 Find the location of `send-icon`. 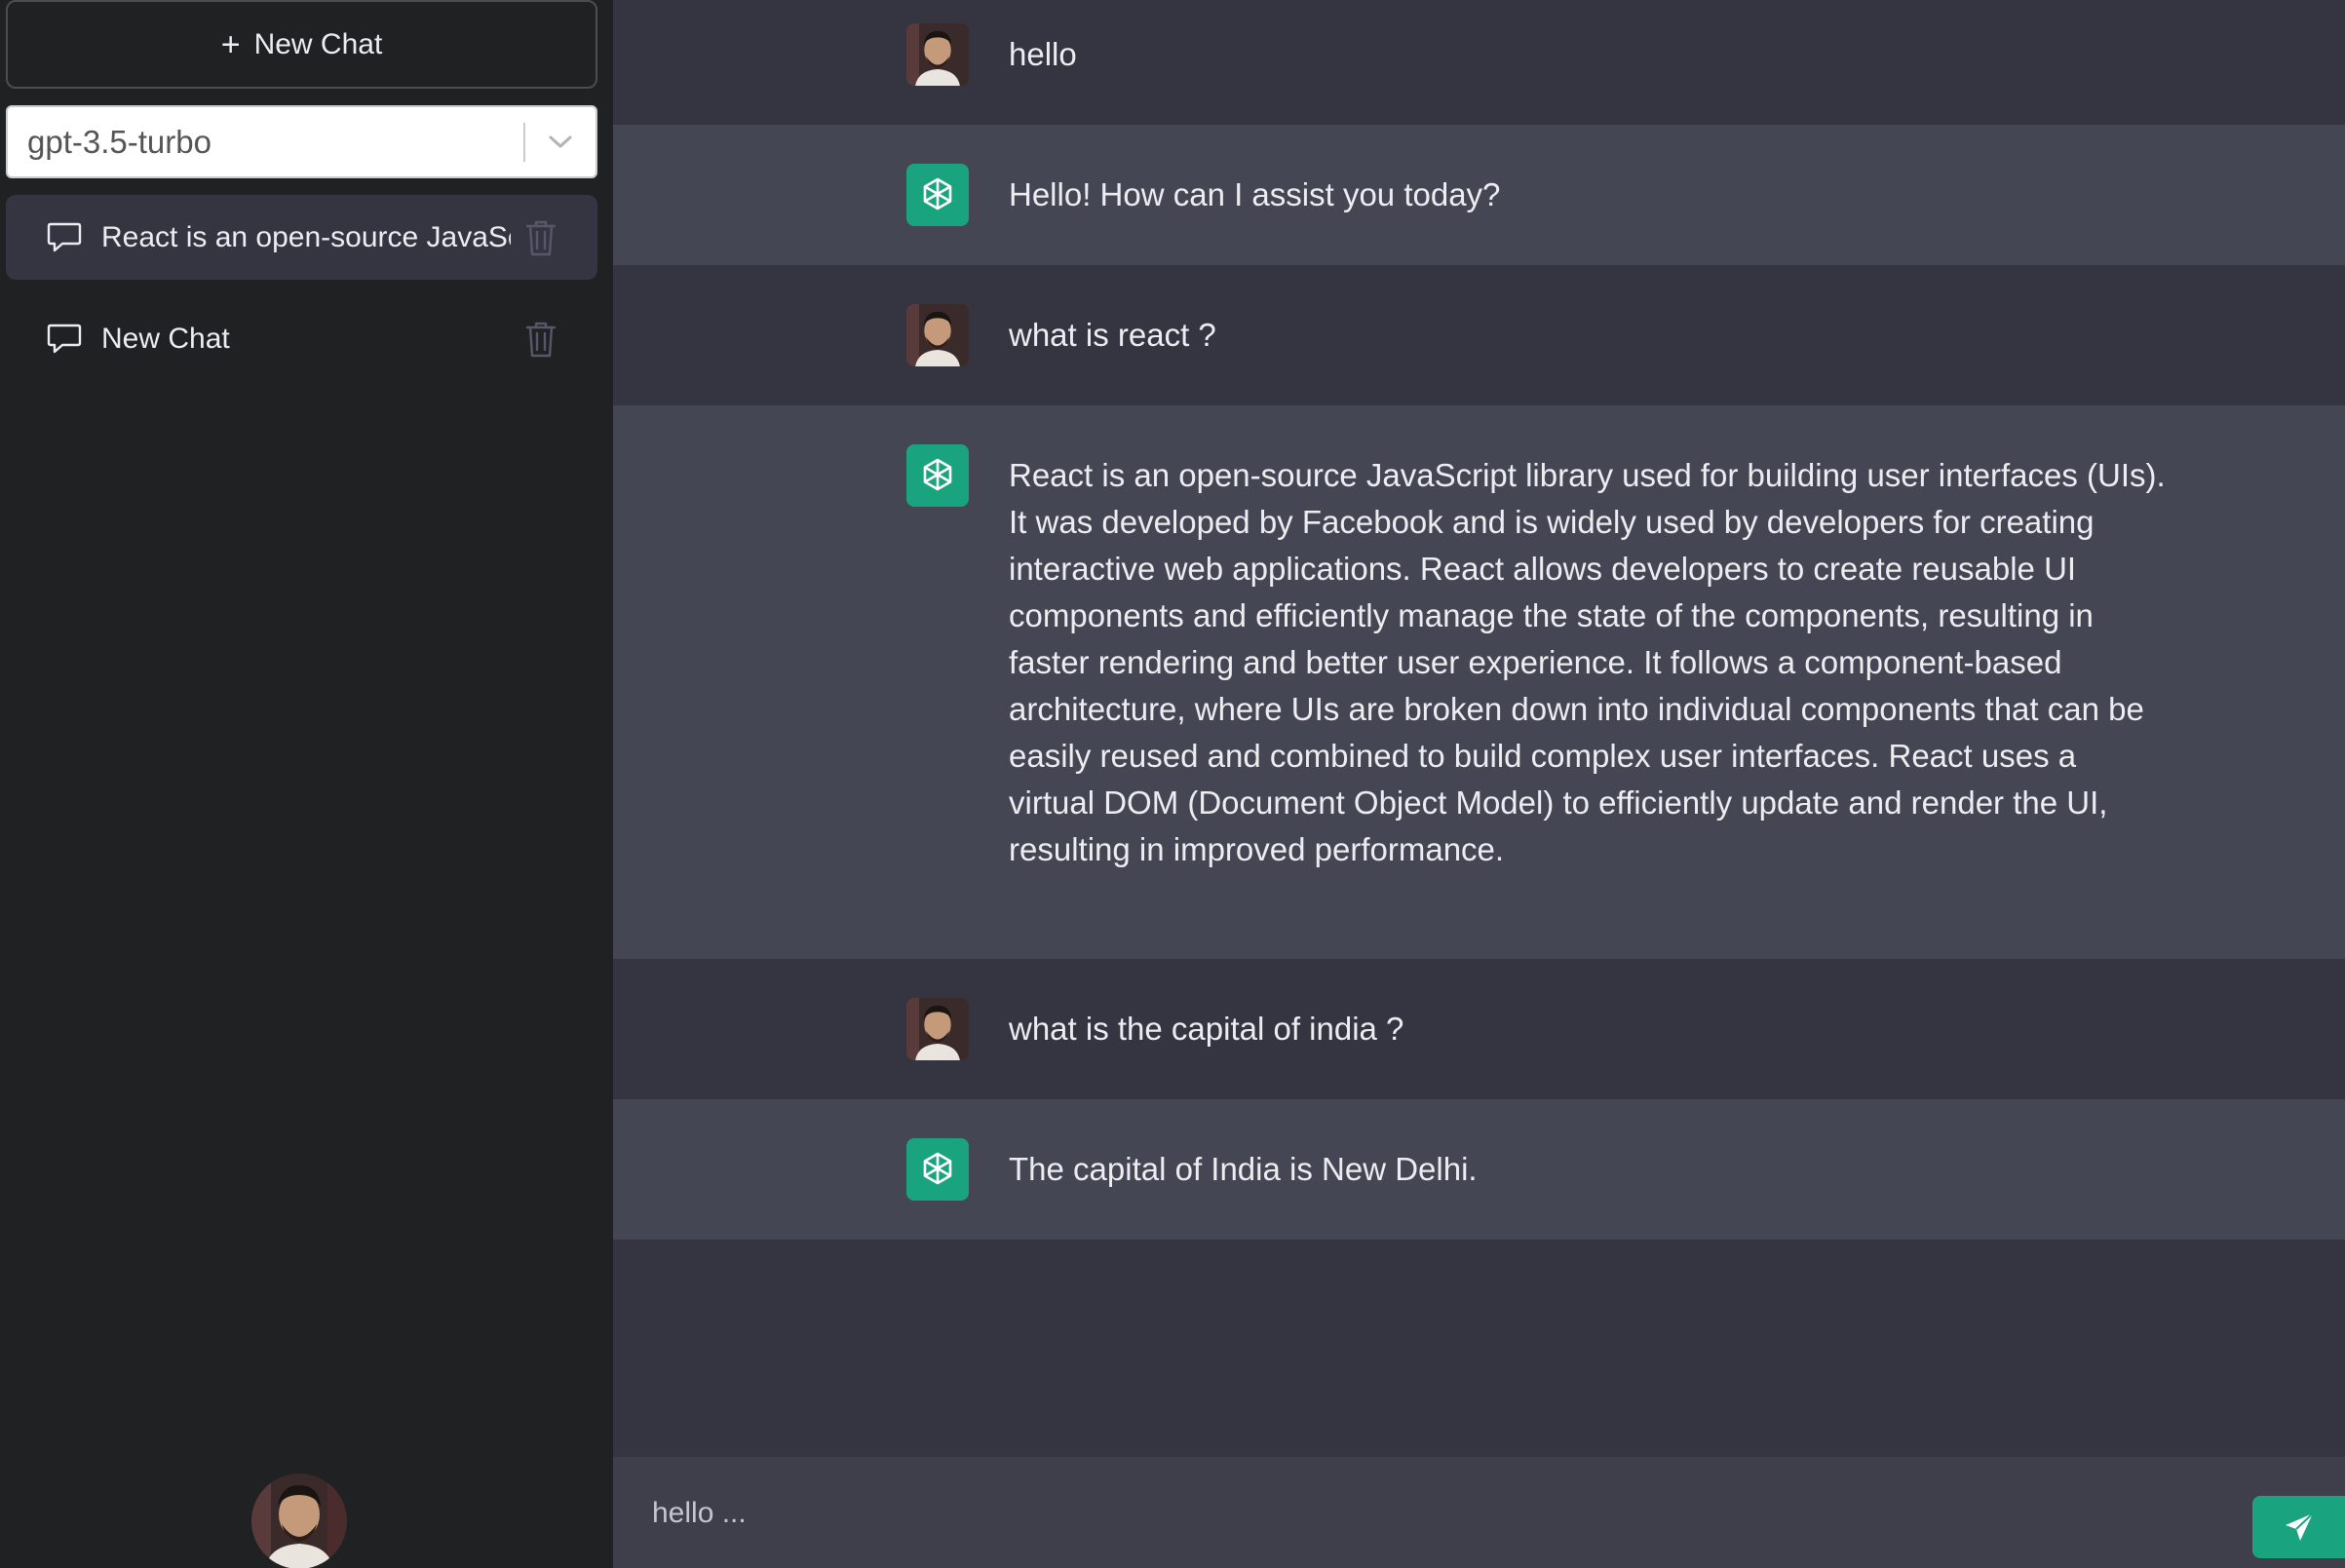

send-icon is located at coordinates (2299, 1526).